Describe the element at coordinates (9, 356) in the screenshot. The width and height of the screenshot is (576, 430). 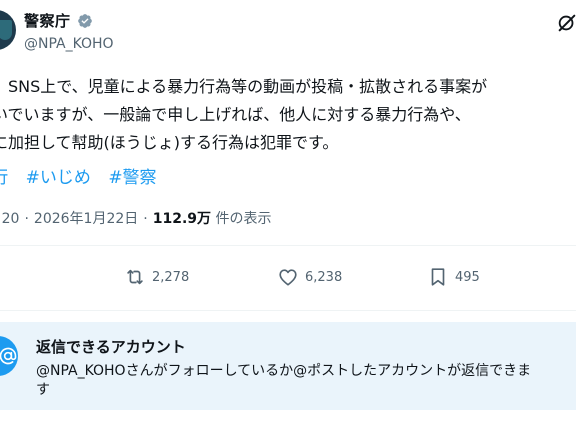
I see `at-sign-icon` at that location.